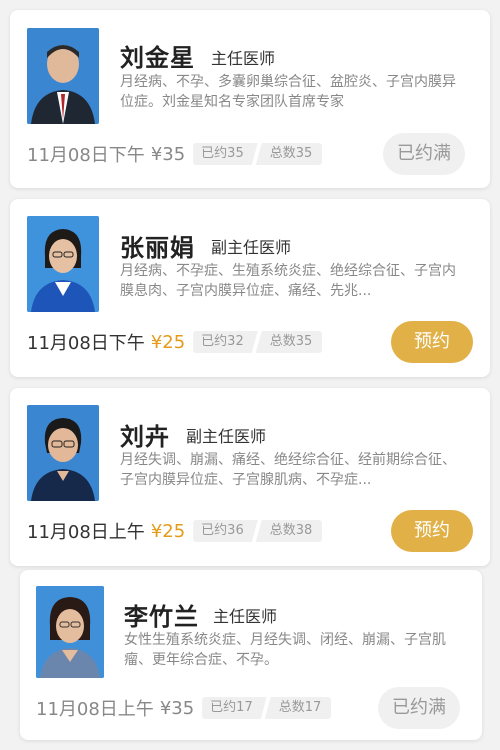 The height and width of the screenshot is (750, 500). What do you see at coordinates (234, 708) in the screenshot?
I see `booked-count: 已约17` at bounding box center [234, 708].